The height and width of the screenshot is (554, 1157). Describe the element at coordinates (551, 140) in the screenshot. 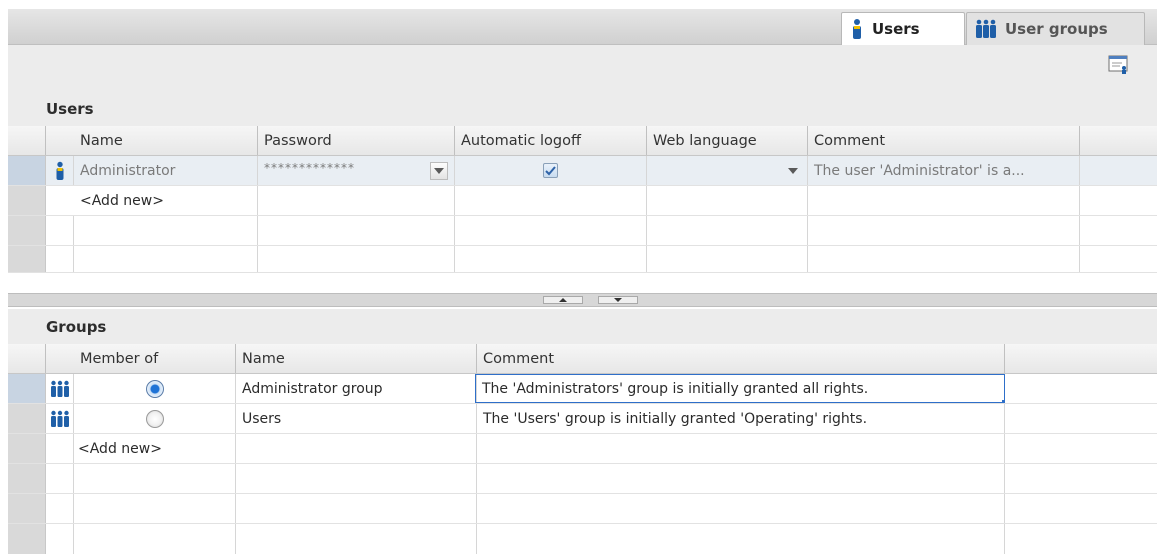

I see `column-header-automatic-logoff: Automatic logoff` at that location.